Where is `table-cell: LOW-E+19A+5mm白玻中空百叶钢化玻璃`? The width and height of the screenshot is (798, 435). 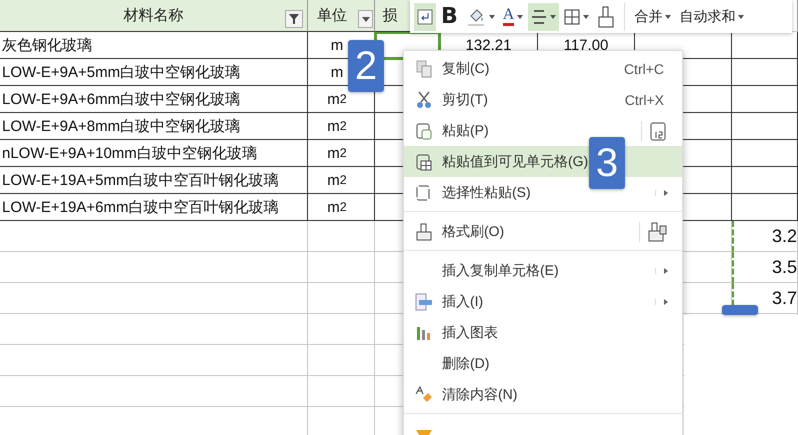 table-cell: LOW-E+19A+5mm白玻中空百叶钢化玻璃 is located at coordinates (154, 180).